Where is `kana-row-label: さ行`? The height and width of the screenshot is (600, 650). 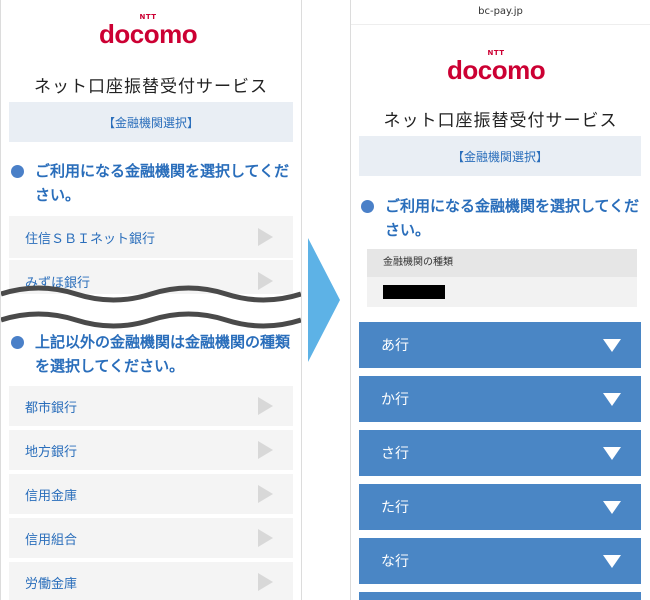
kana-row-label: さ行 is located at coordinates (395, 454).